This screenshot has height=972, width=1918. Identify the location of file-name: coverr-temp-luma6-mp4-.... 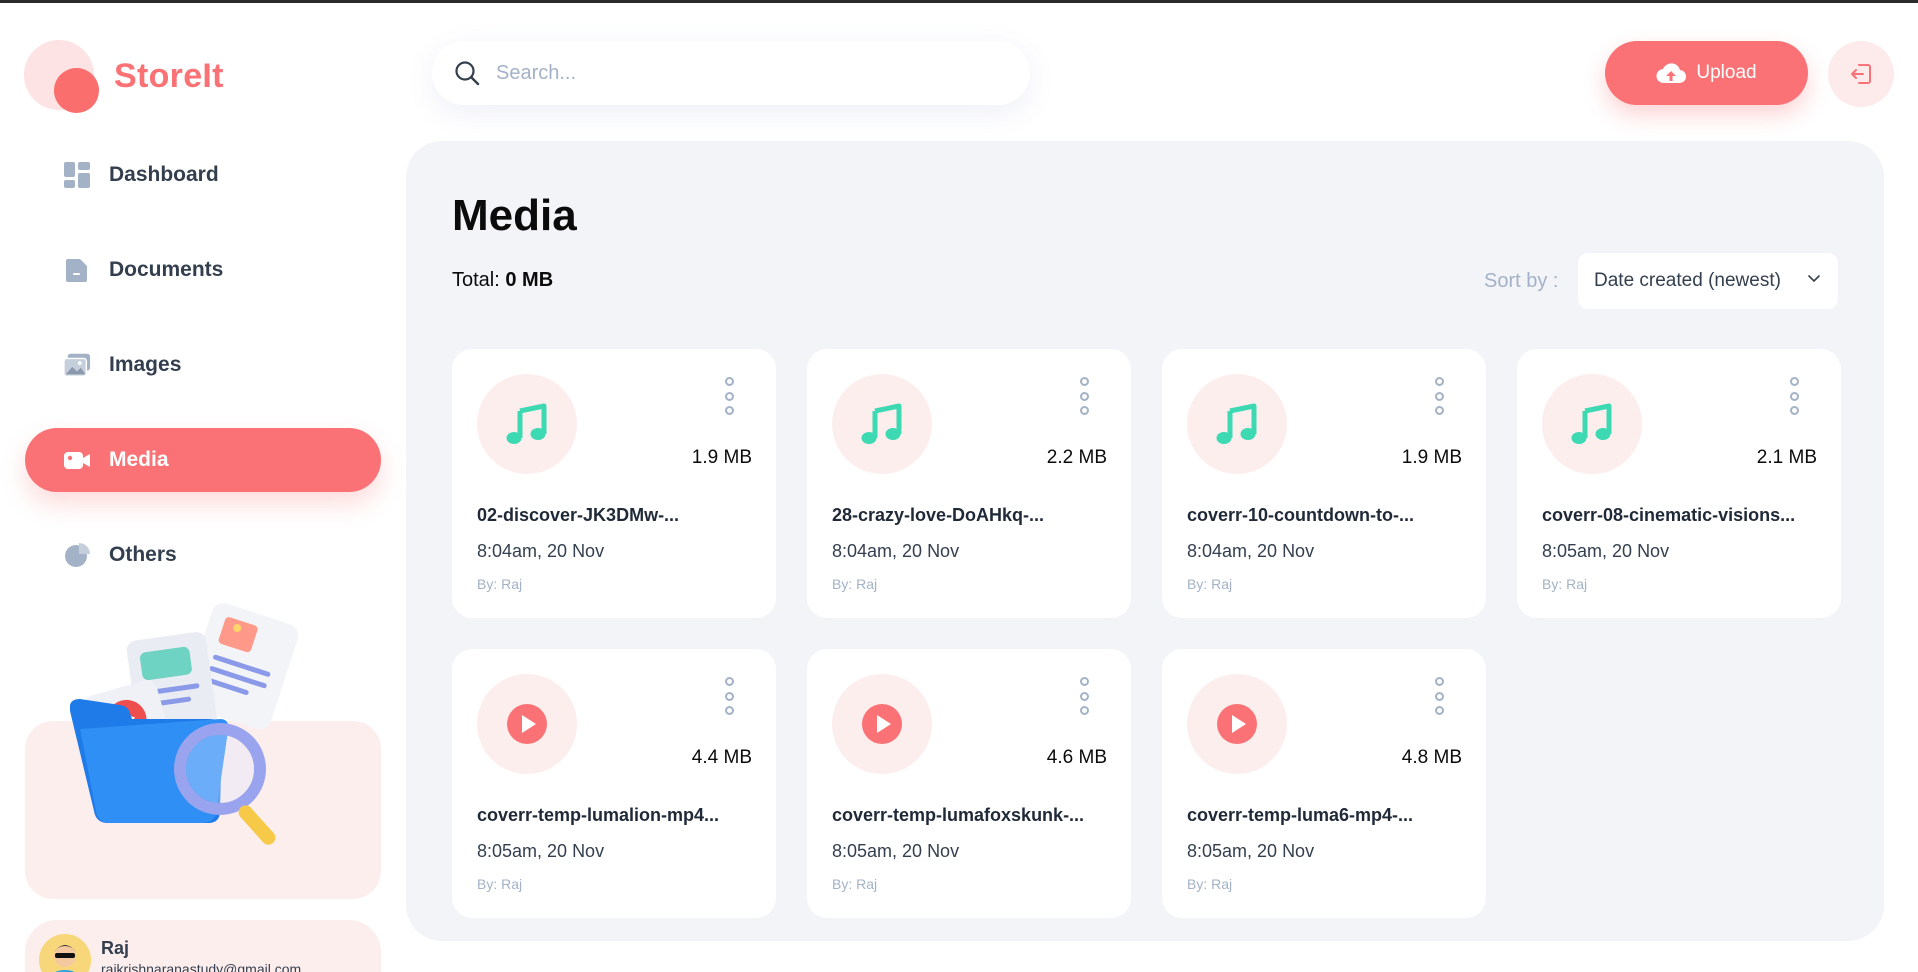
(1300, 815).